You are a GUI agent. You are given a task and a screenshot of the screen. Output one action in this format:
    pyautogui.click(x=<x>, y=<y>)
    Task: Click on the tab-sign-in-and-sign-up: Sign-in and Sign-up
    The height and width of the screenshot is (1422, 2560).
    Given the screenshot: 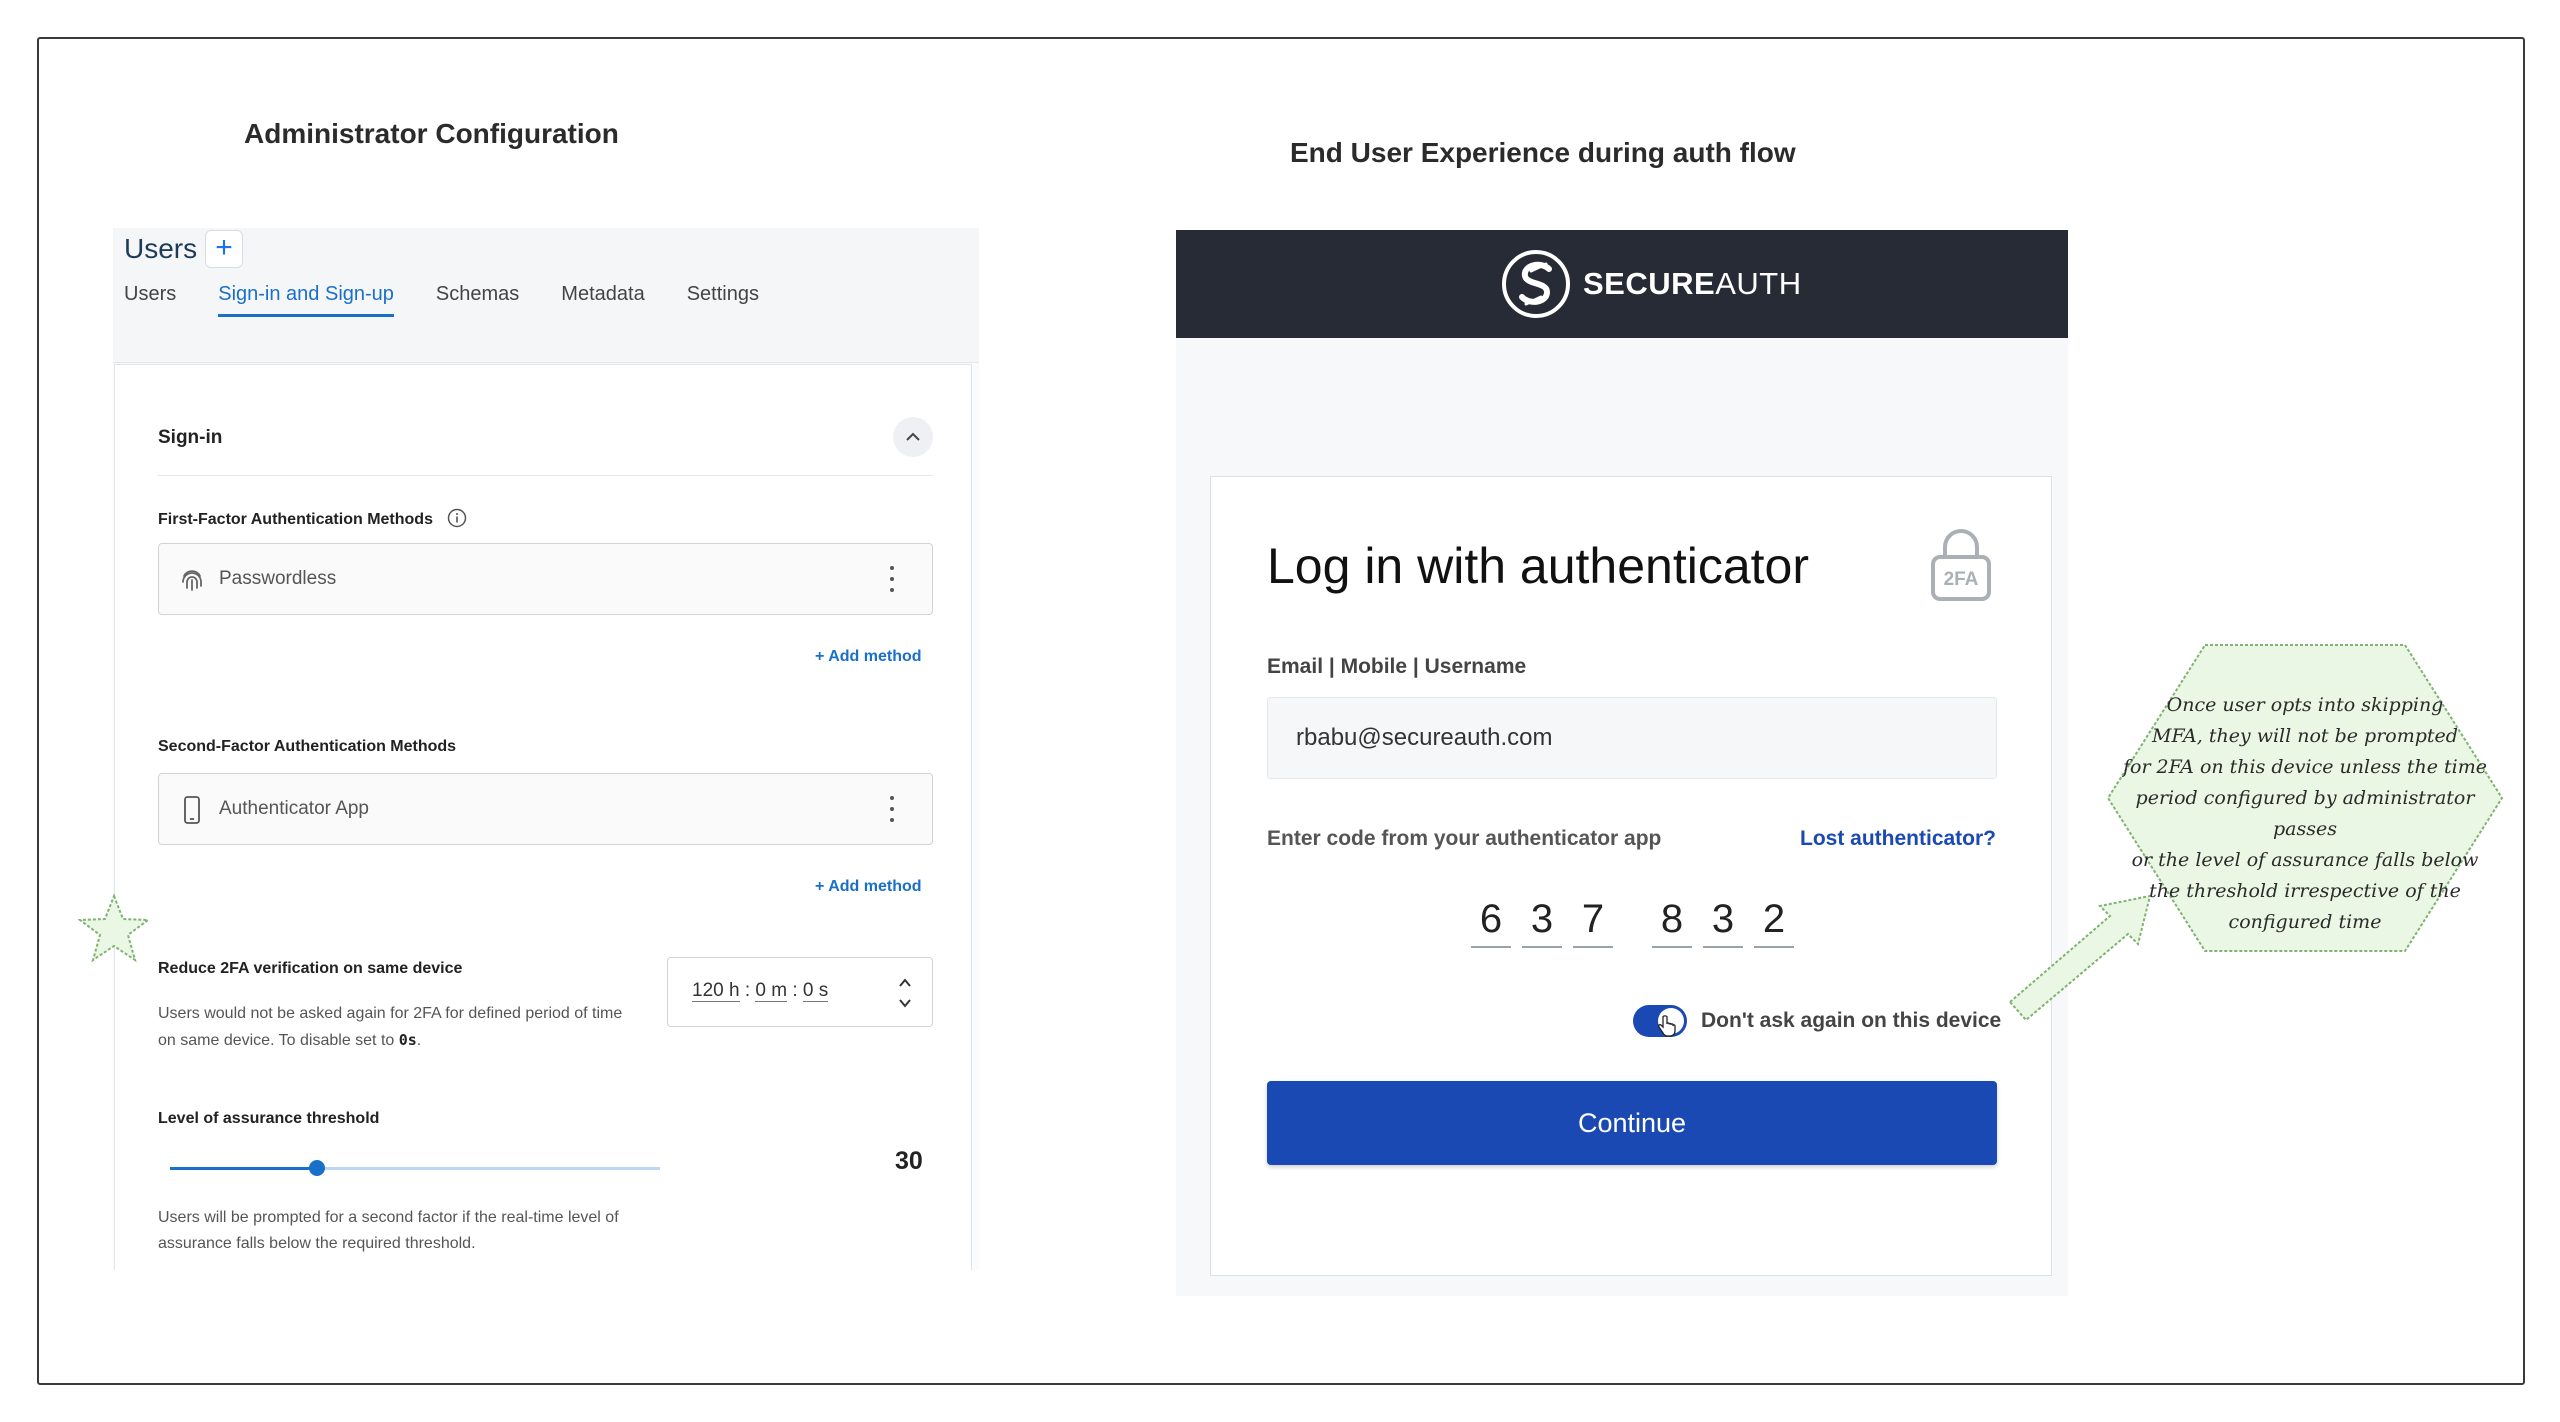 What is the action you would take?
    pyautogui.click(x=306, y=300)
    